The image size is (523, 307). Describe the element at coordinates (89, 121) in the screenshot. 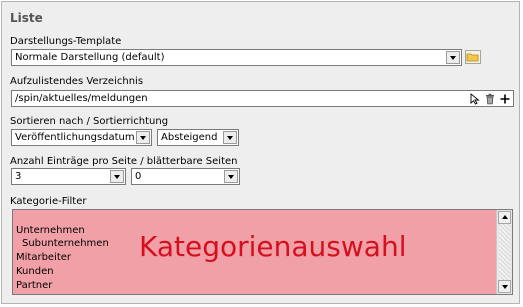

I see `sort-label: Sortieren nach / Sortierrichtung` at that location.